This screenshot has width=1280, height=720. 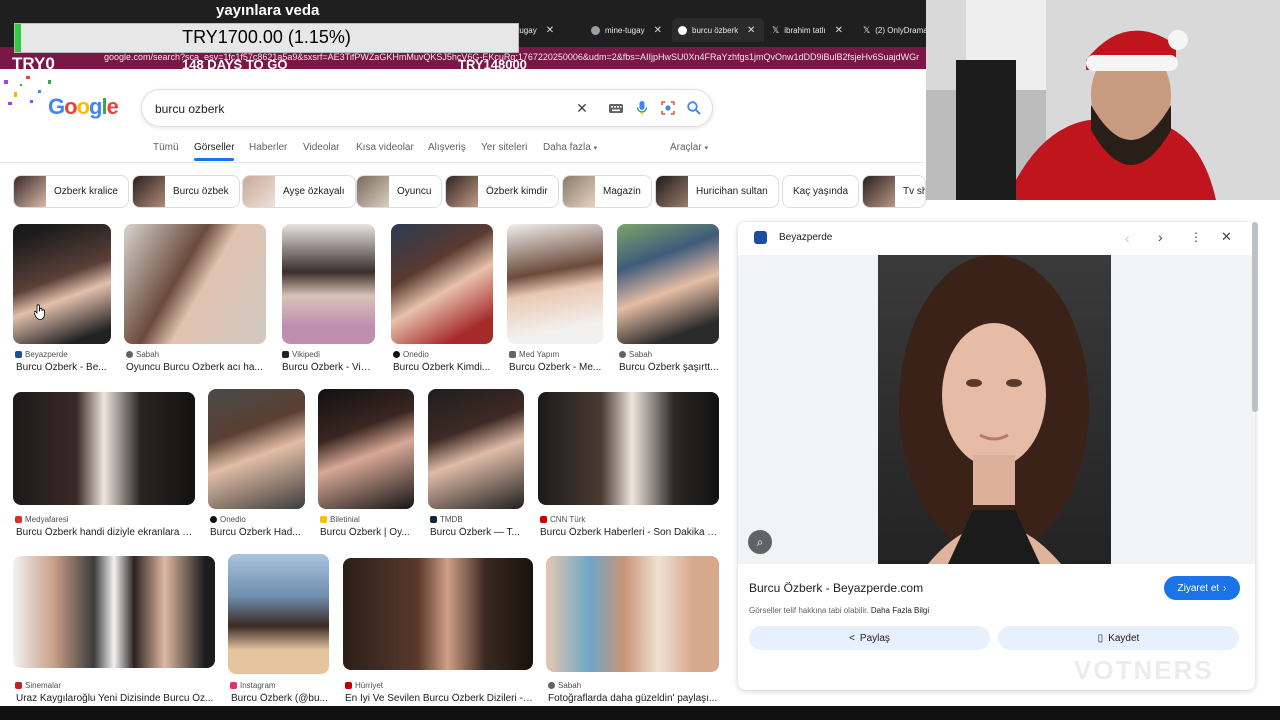 I want to click on more-options-icon: ⋮, so click(x=1196, y=237).